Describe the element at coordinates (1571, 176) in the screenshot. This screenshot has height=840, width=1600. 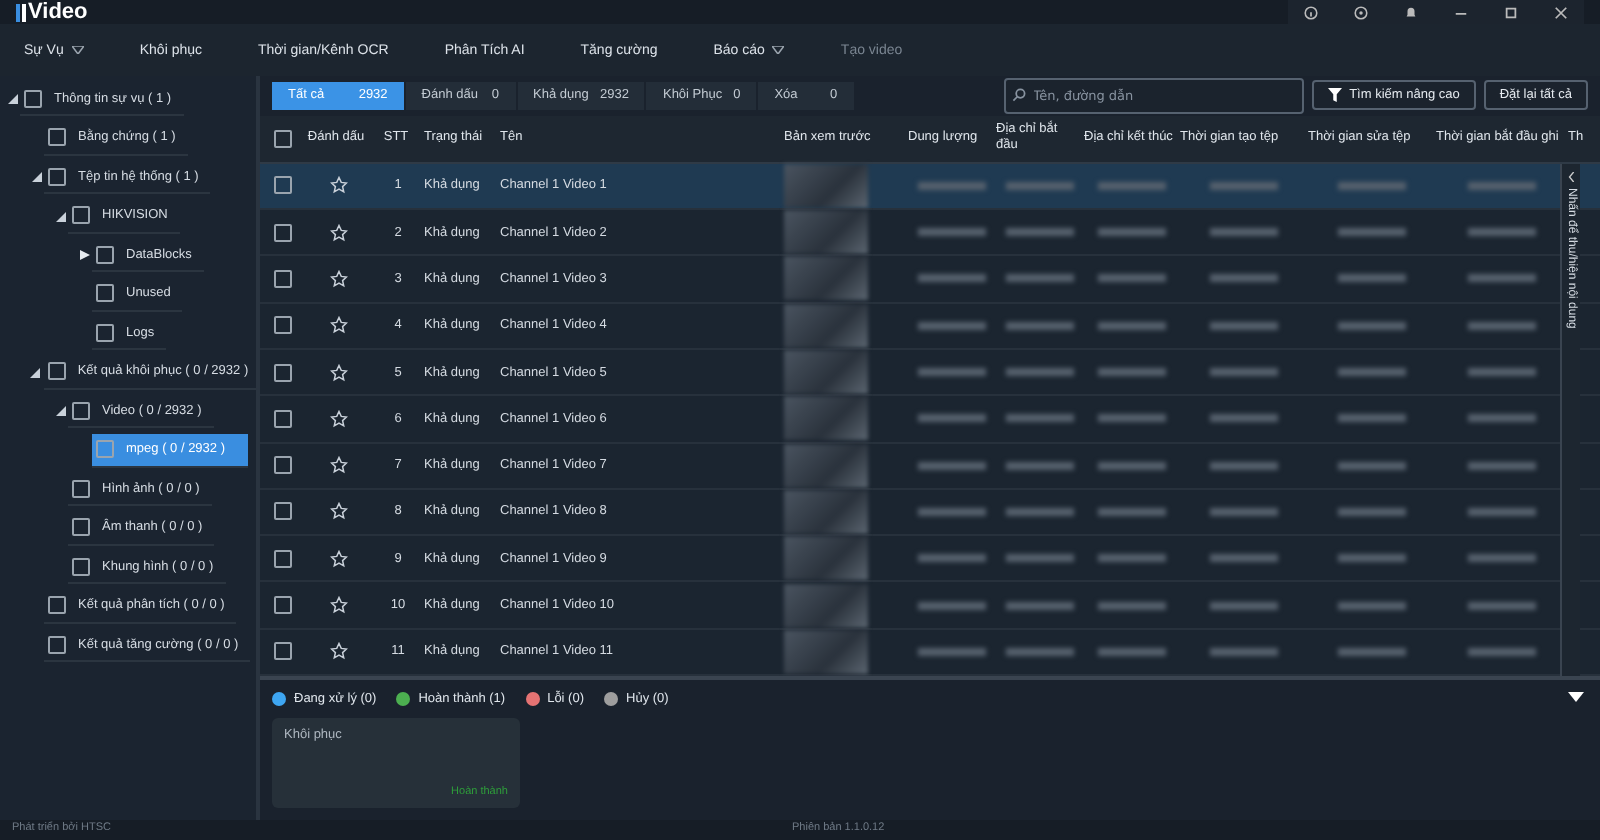
I see `chevron-left-icon` at that location.